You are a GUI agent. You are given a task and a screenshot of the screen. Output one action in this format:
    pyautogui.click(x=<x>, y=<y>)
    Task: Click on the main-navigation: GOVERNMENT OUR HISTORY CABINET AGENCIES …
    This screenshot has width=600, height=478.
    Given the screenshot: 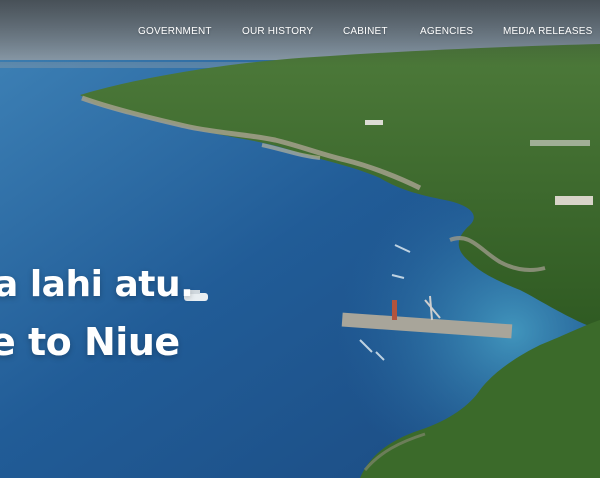 What is the action you would take?
    pyautogui.click(x=300, y=32)
    